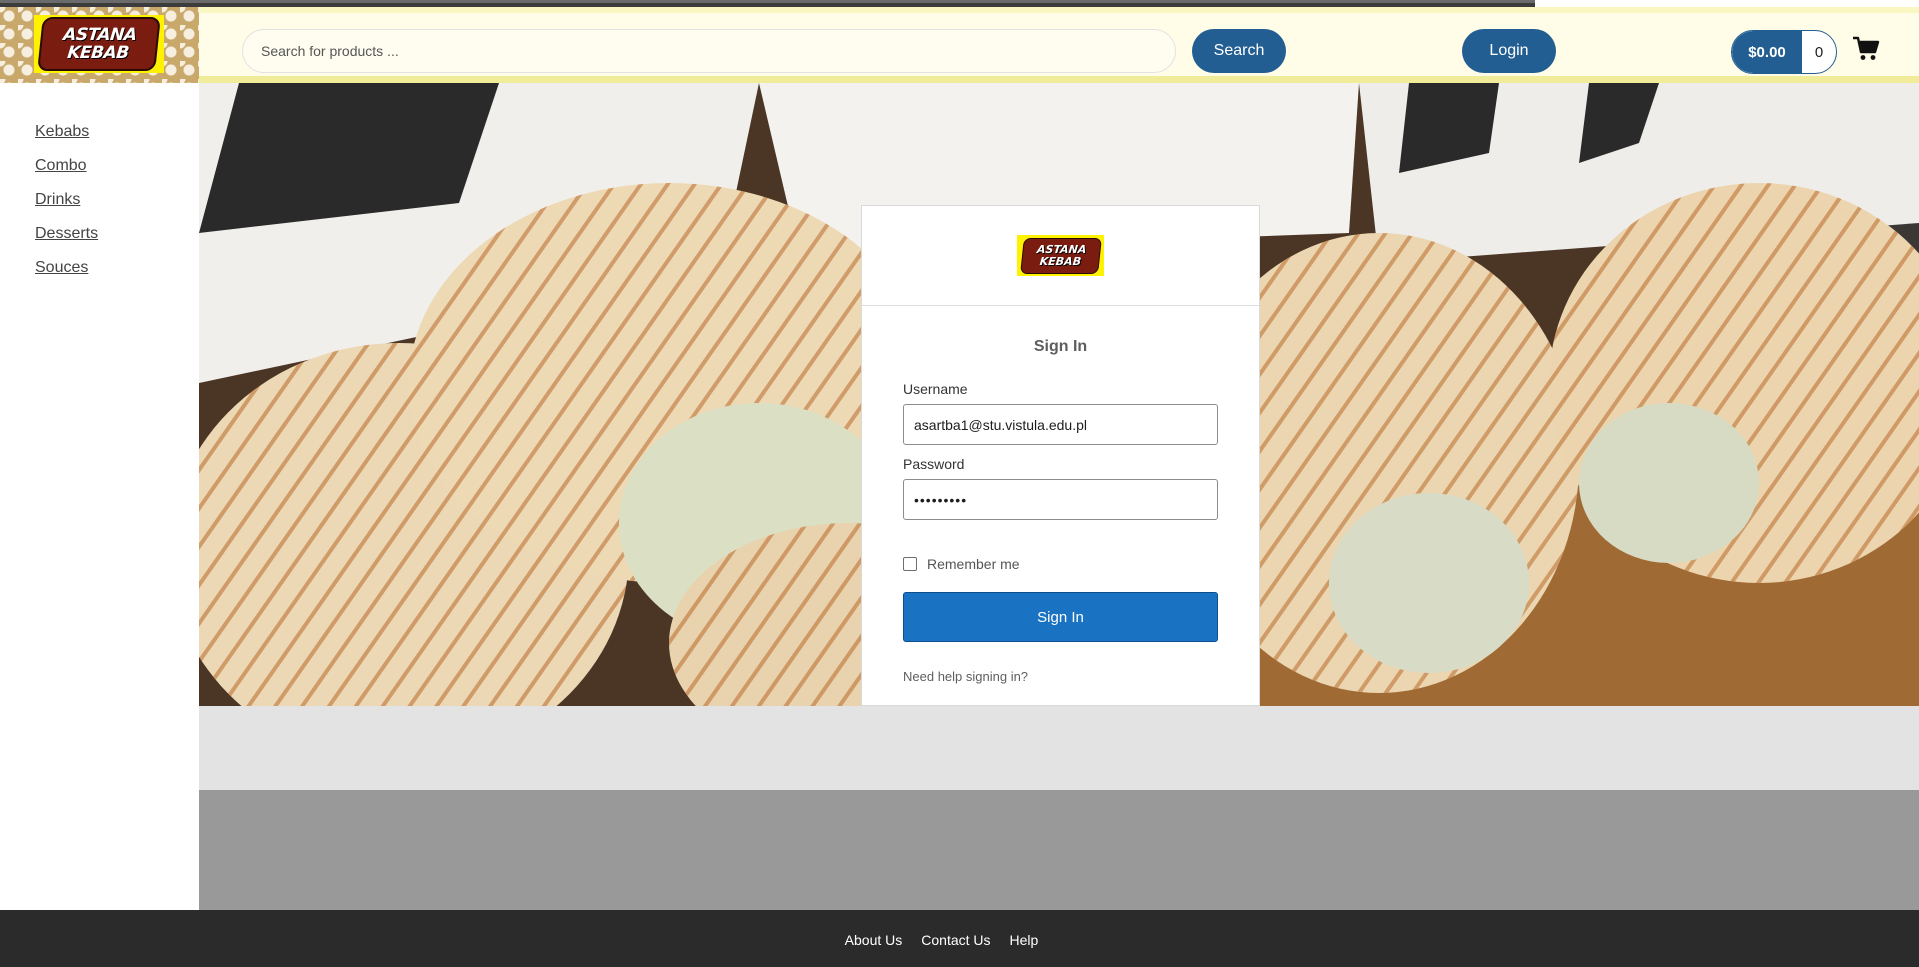  I want to click on card-logo-badge: ASTANA KEBAB, so click(1060, 255).